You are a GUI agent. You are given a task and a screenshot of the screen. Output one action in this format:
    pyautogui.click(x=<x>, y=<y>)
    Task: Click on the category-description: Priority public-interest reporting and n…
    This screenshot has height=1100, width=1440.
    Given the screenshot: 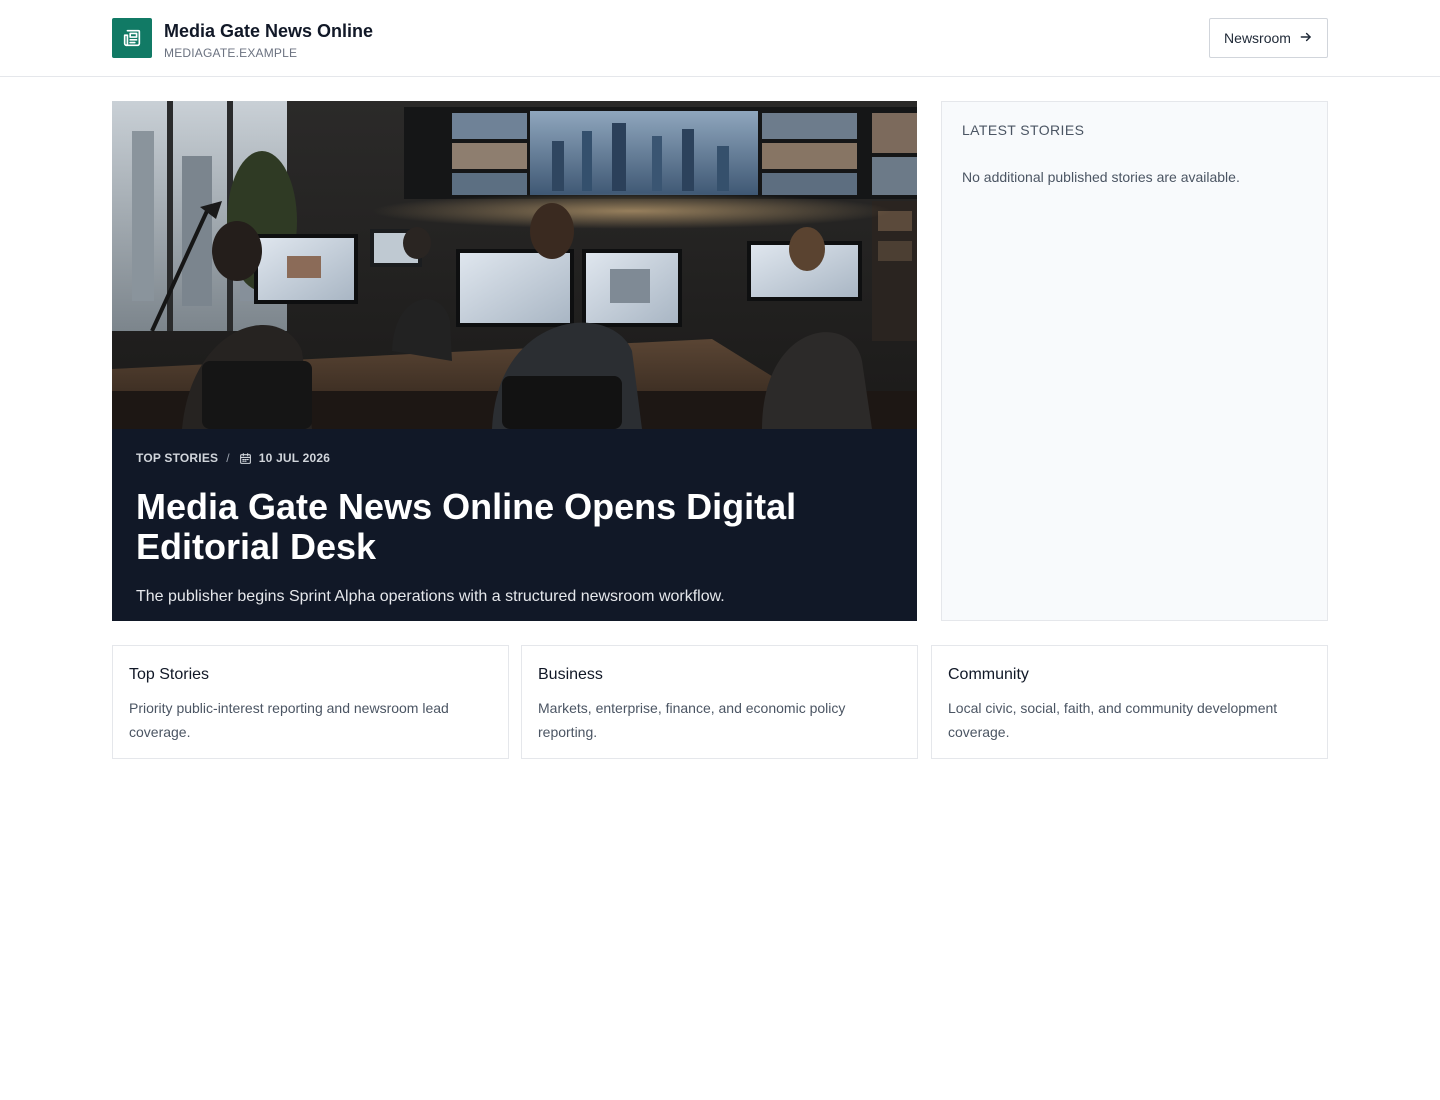 What is the action you would take?
    pyautogui.click(x=289, y=720)
    